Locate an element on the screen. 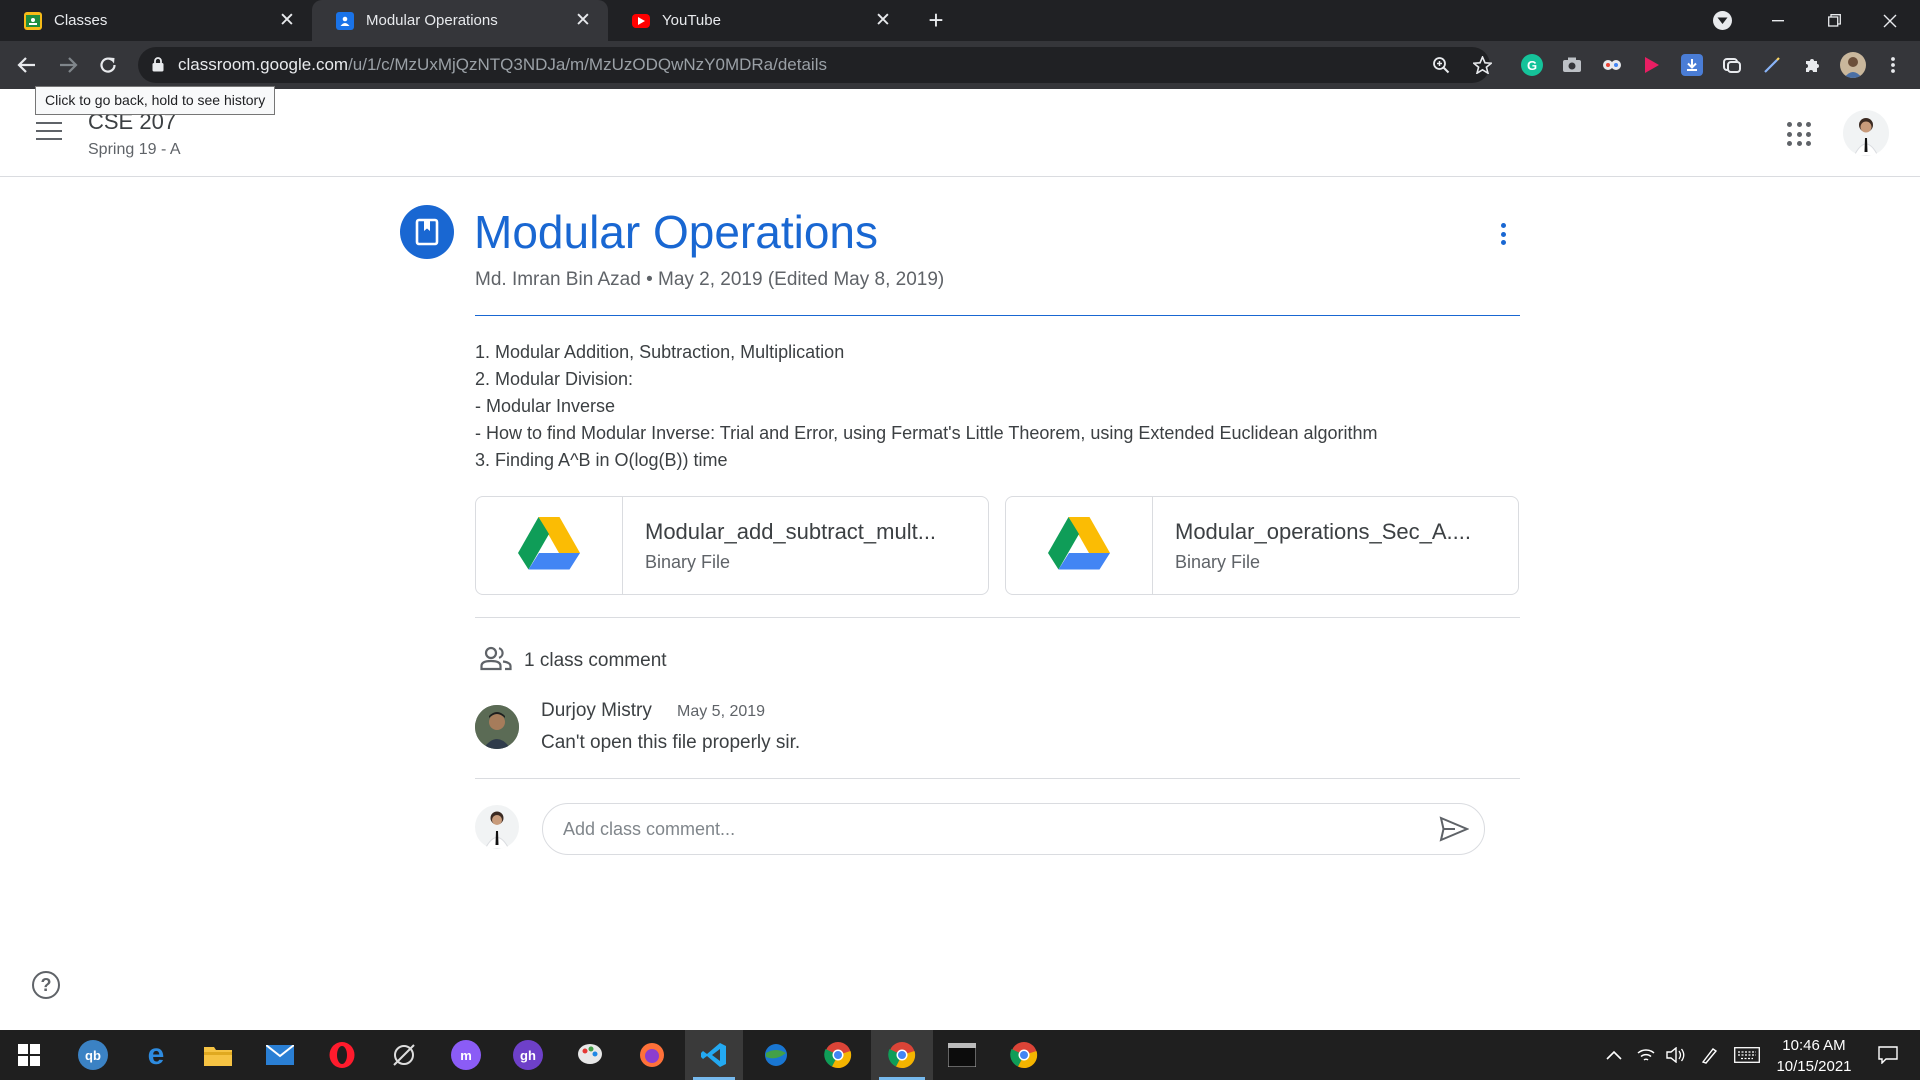 The height and width of the screenshot is (1080, 1920). new-tab-button: + is located at coordinates (936, 20).